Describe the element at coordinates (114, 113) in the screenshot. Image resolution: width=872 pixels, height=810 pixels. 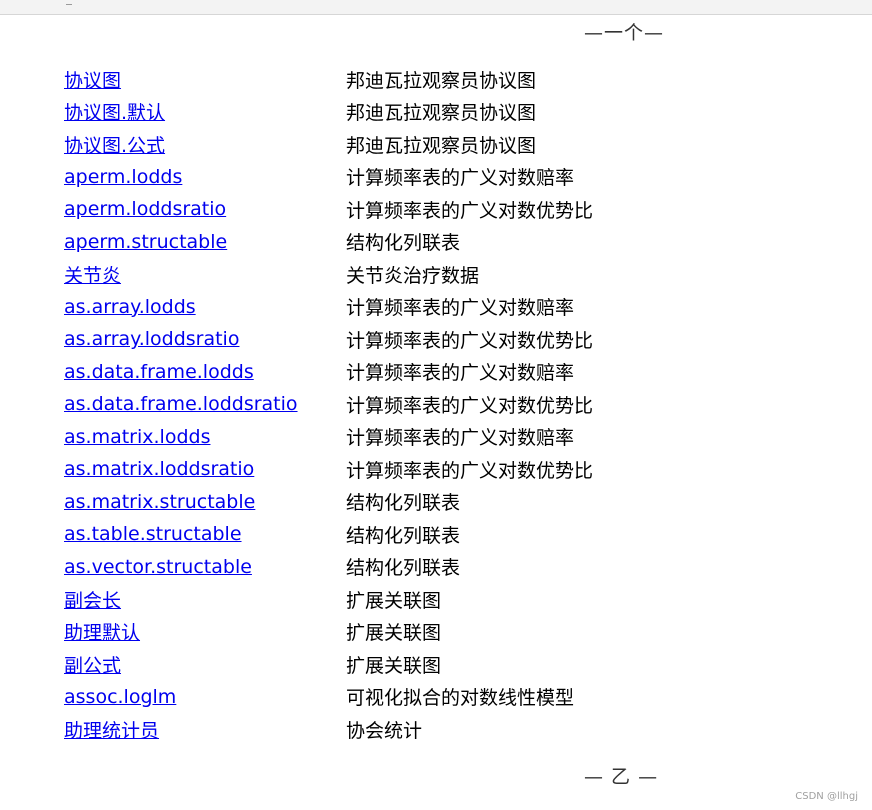
I see `topic-link: 协议图.默认` at that location.